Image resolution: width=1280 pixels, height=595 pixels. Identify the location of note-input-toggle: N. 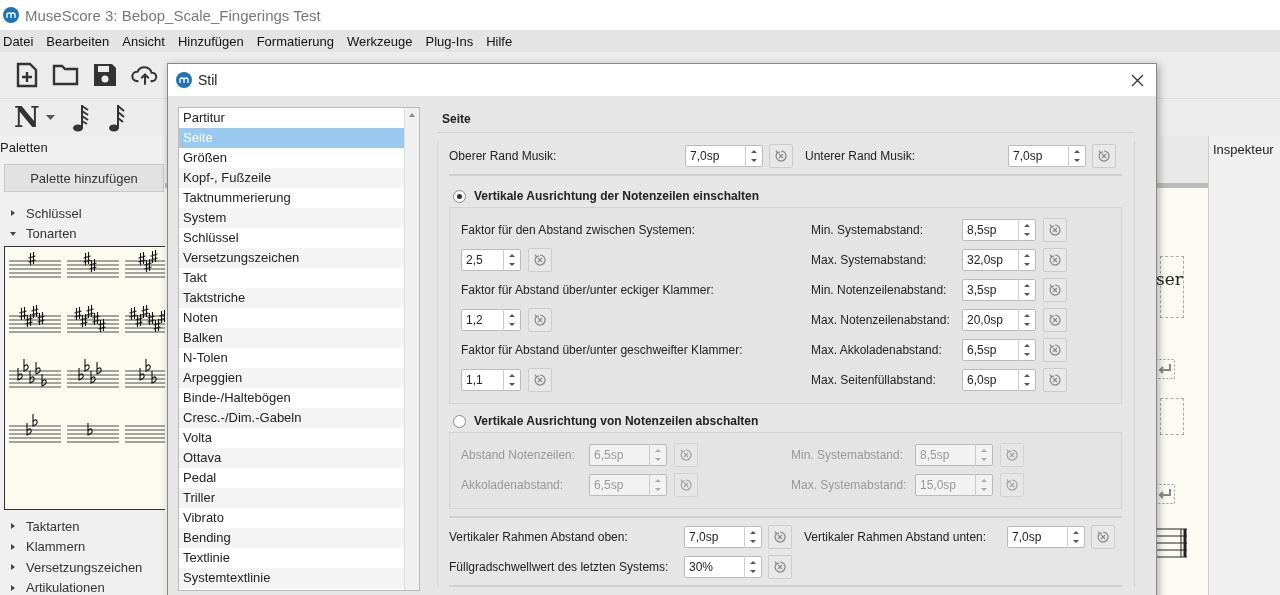
(27, 117).